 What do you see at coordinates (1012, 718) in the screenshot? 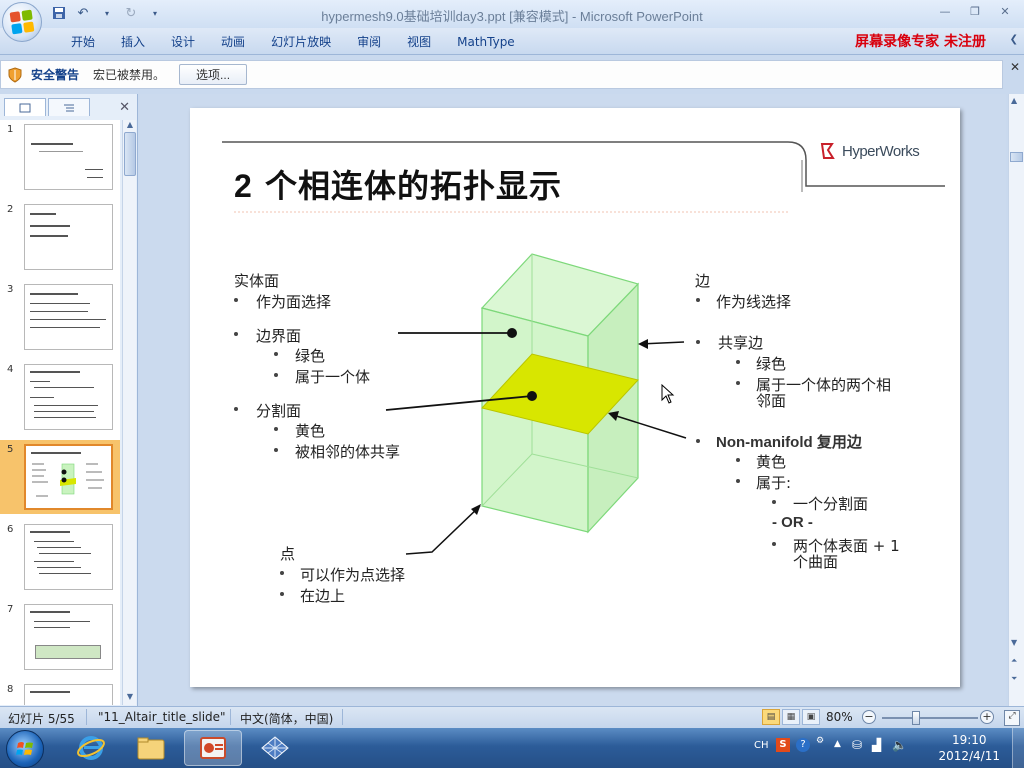
I see `fit-to-window-icon: ⤢` at bounding box center [1012, 718].